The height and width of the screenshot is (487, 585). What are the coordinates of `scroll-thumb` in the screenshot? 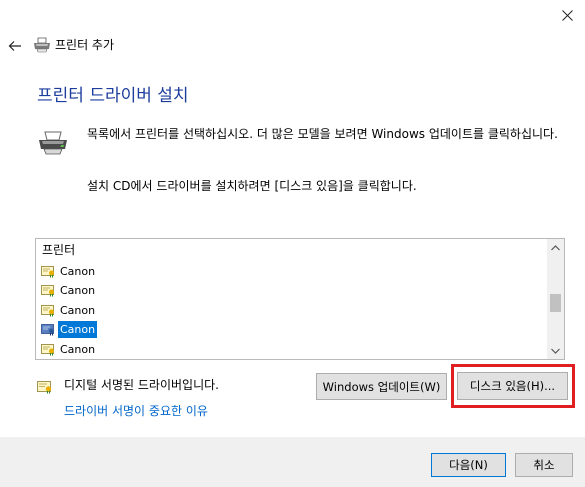 It's located at (555, 303).